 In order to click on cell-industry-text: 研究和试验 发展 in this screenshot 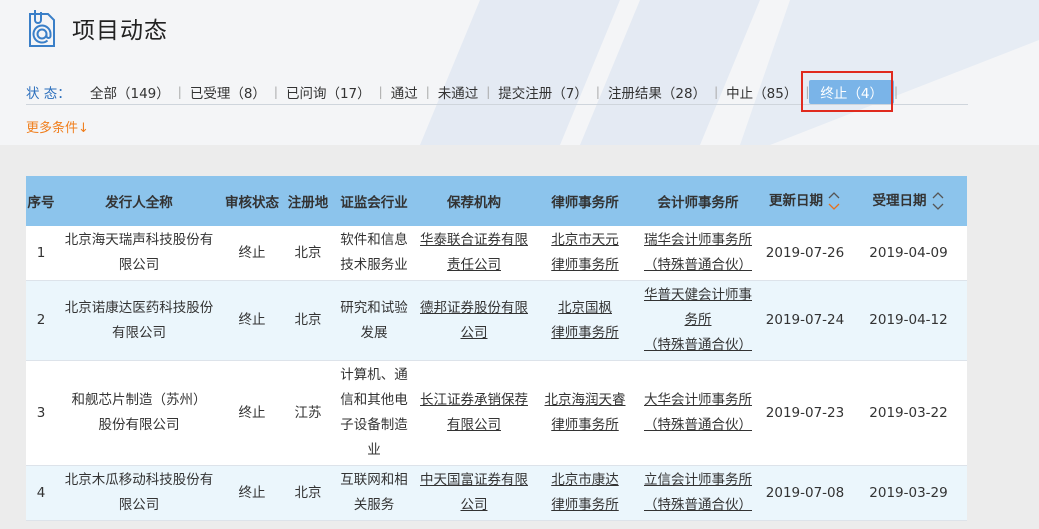, I will do `click(374, 320)`.